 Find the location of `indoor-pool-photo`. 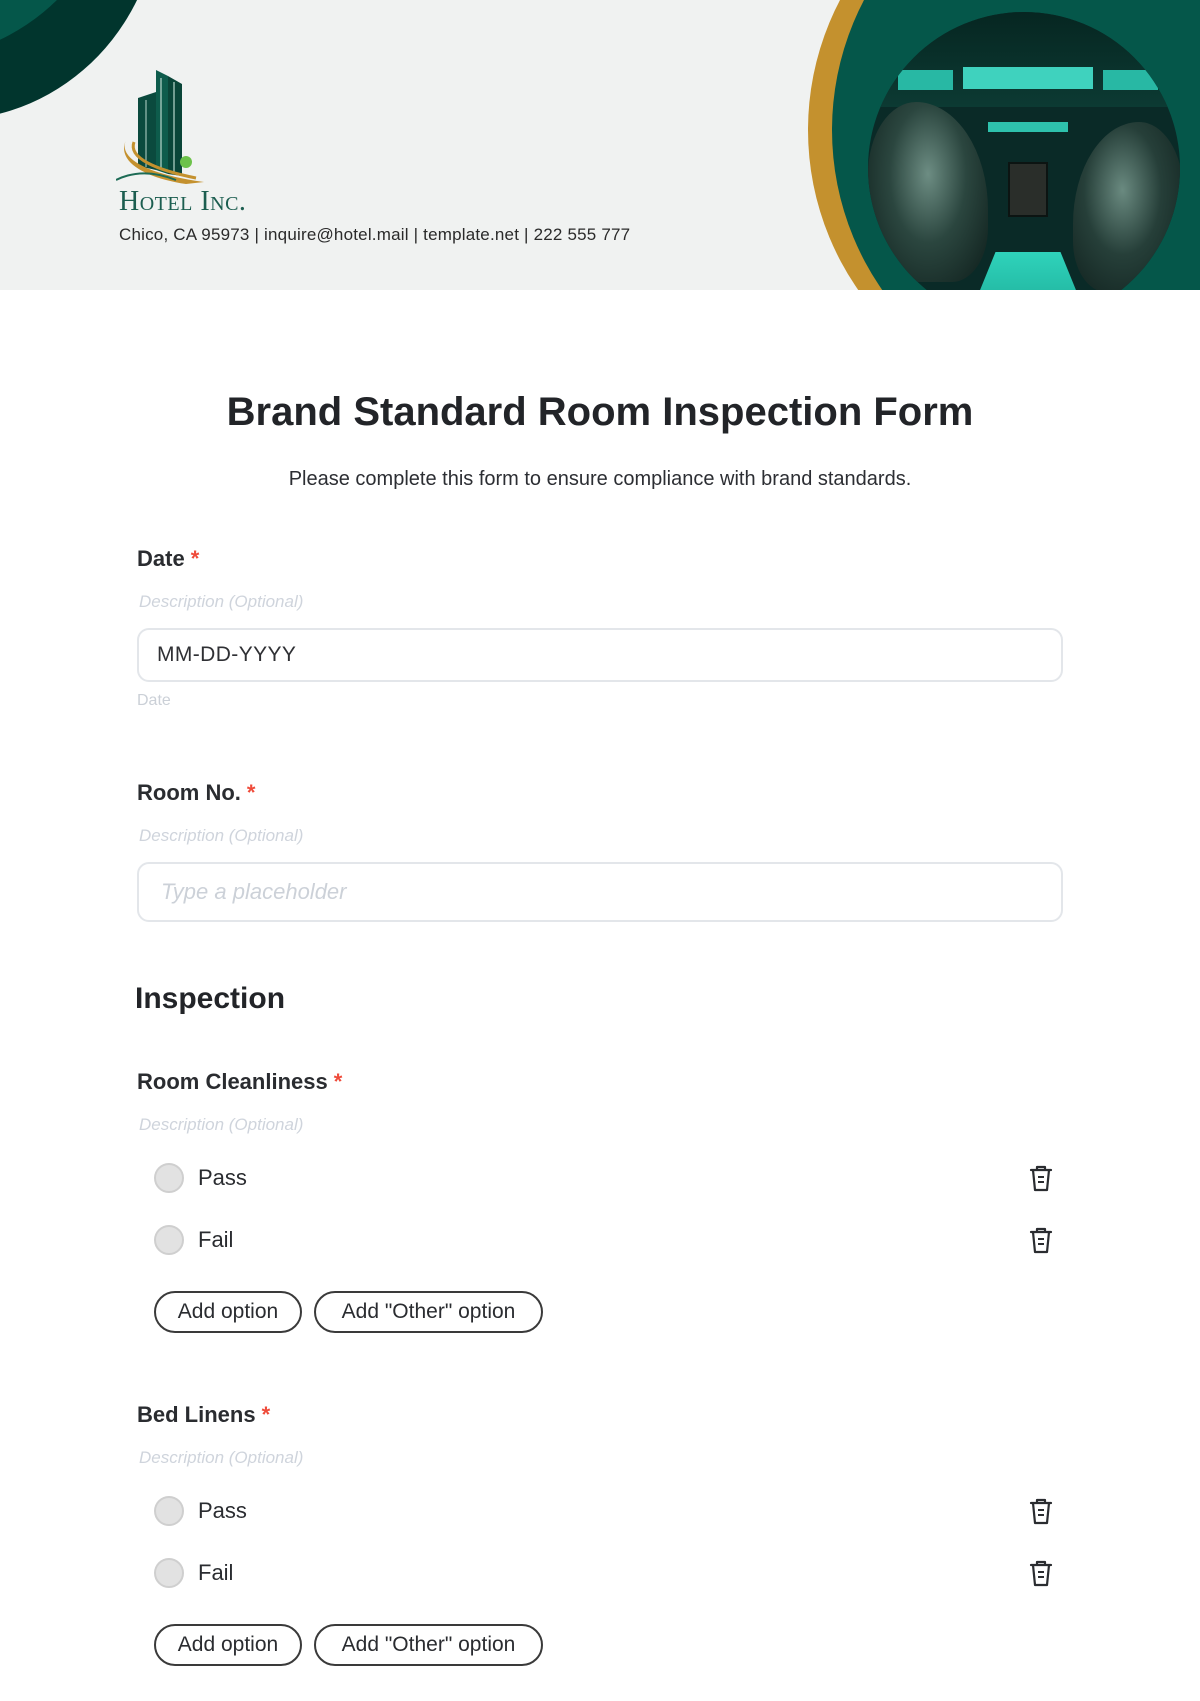

indoor-pool-photo is located at coordinates (1024, 151).